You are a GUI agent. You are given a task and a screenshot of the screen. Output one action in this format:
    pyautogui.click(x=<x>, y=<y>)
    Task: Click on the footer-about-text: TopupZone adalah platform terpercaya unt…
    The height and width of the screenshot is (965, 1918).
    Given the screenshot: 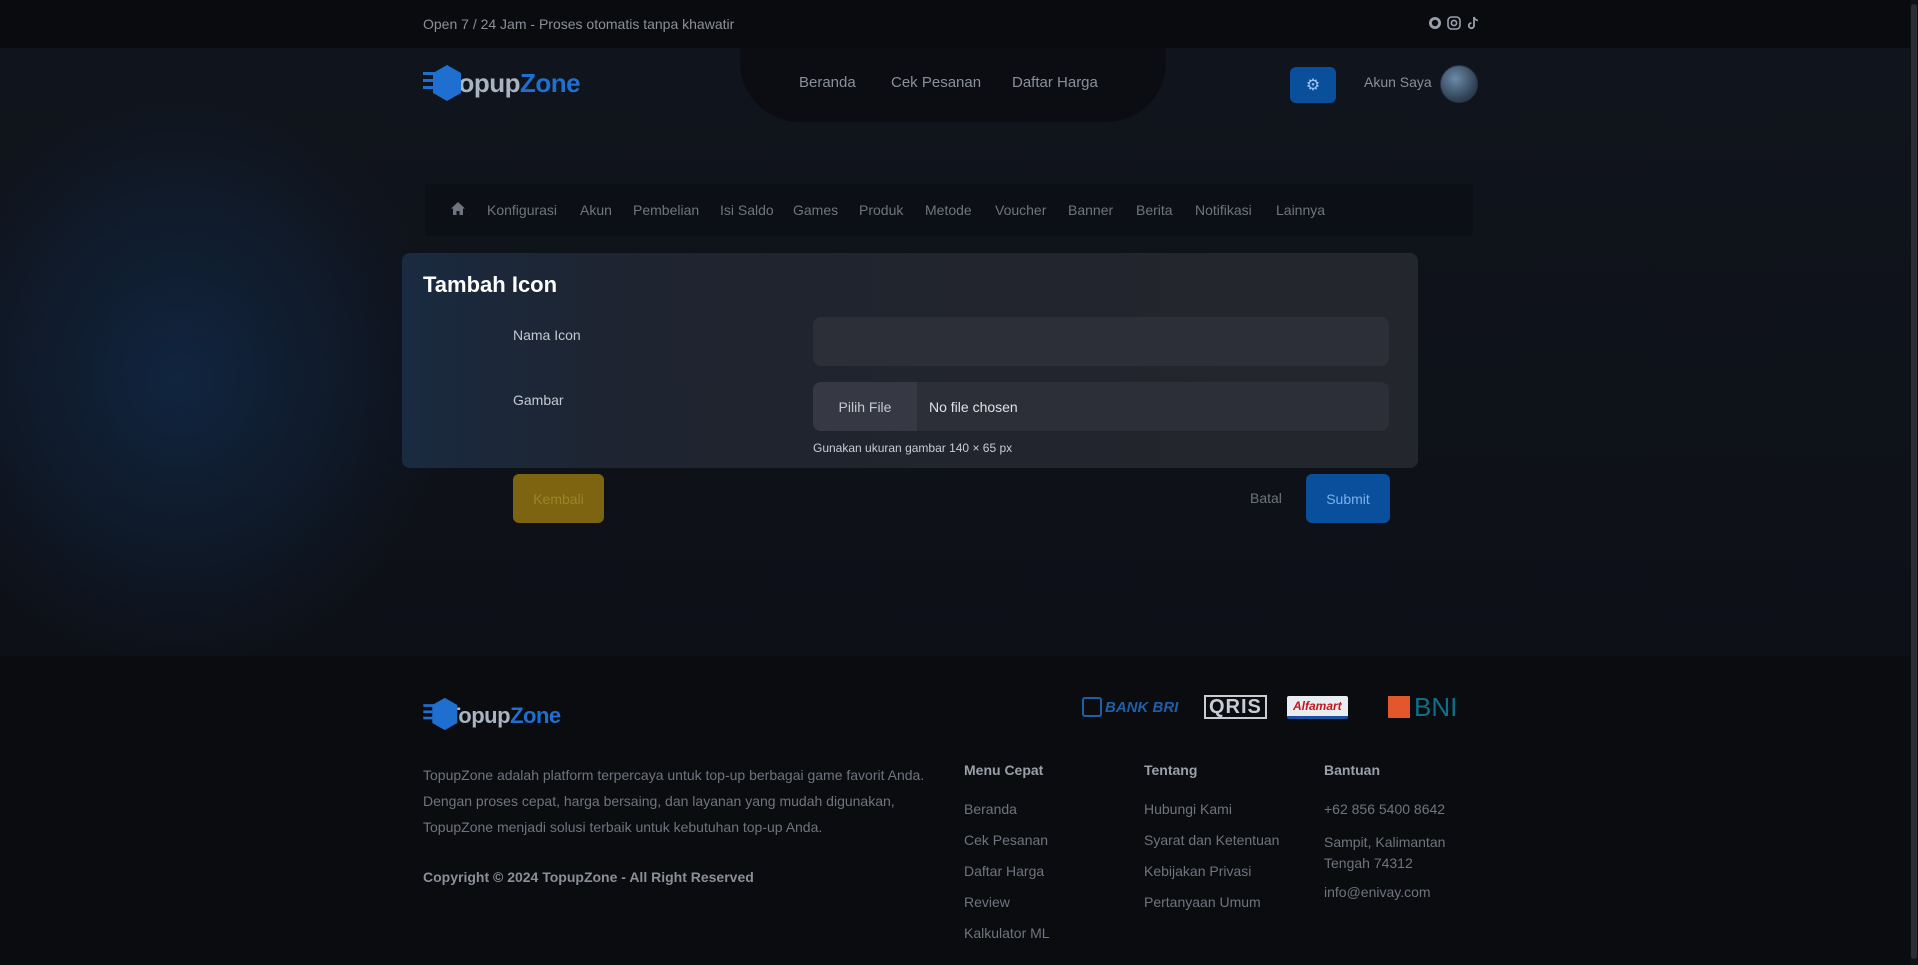 What is the action you would take?
    pyautogui.click(x=674, y=801)
    